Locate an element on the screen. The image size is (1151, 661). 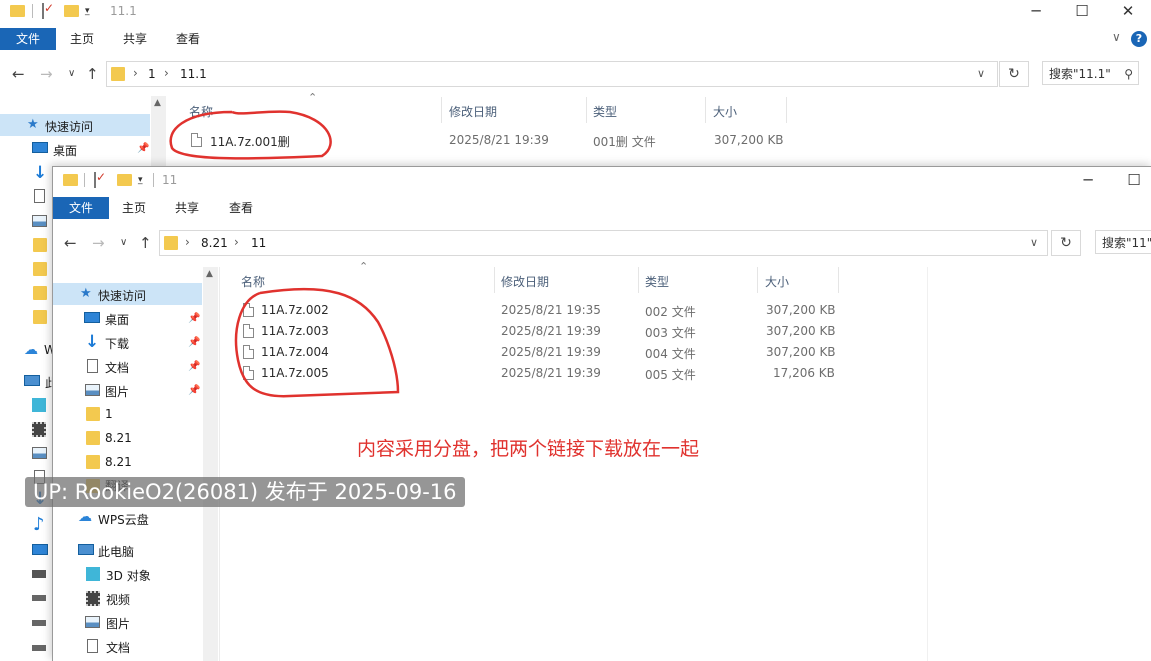
uploader-watermark: UP: RookieO2(26081) 发布于 2025-09-16 is located at coordinates (245, 492).